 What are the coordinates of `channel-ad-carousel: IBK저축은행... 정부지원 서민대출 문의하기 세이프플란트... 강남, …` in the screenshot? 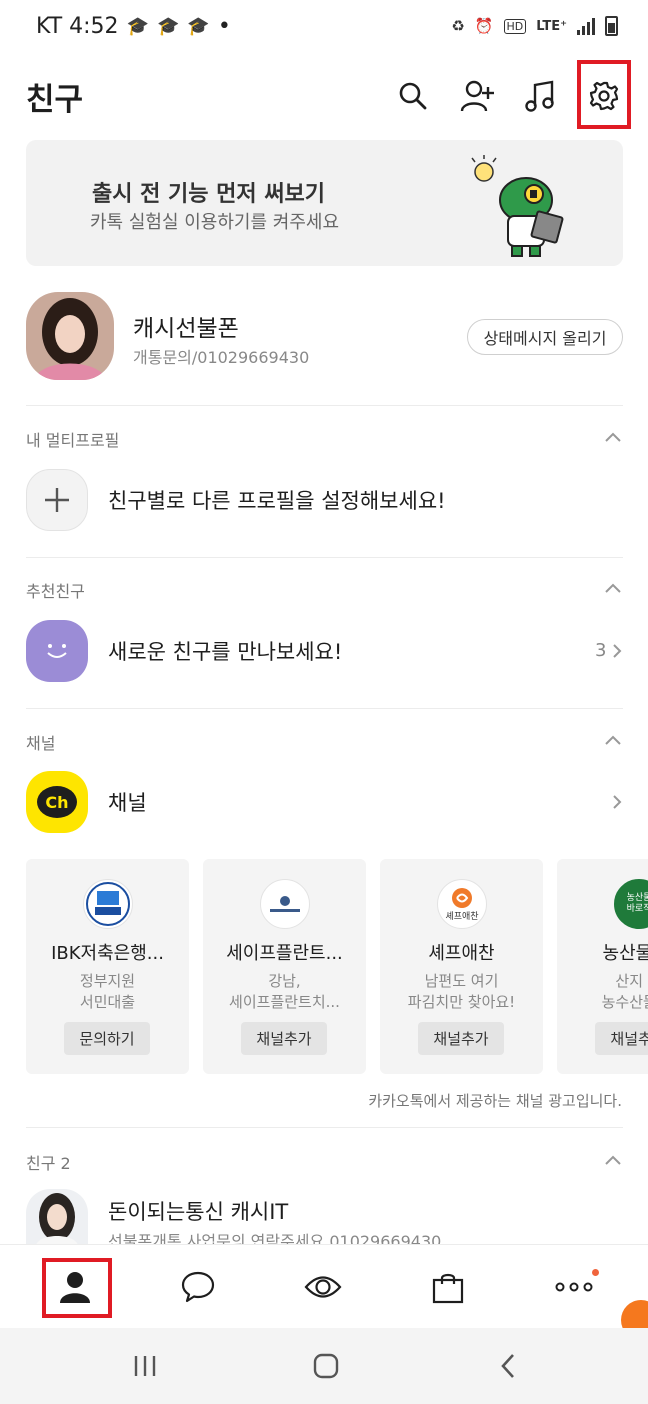 It's located at (337, 966).